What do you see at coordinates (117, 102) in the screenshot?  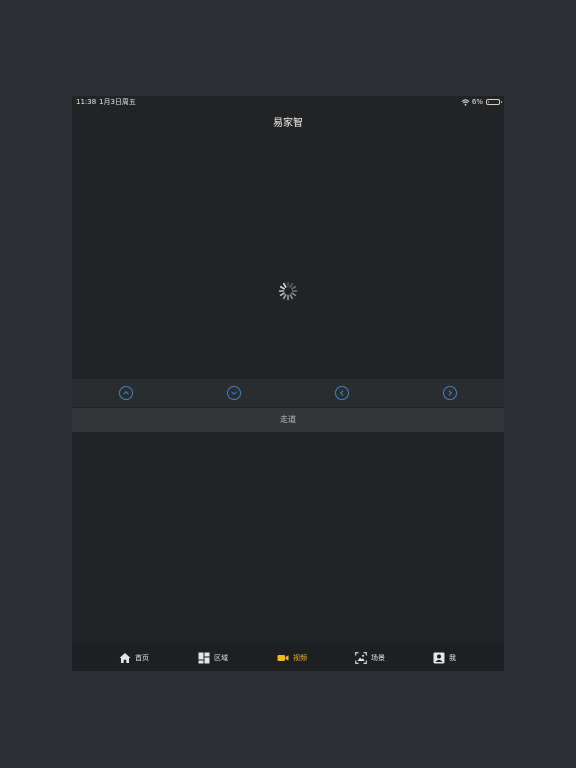 I see `status-date: 1月3日周五` at bounding box center [117, 102].